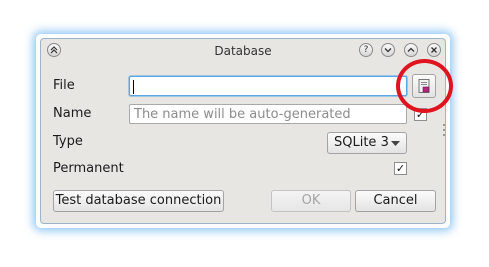 This screenshot has height=267, width=489. I want to click on check-mark-icon: ✓, so click(400, 168).